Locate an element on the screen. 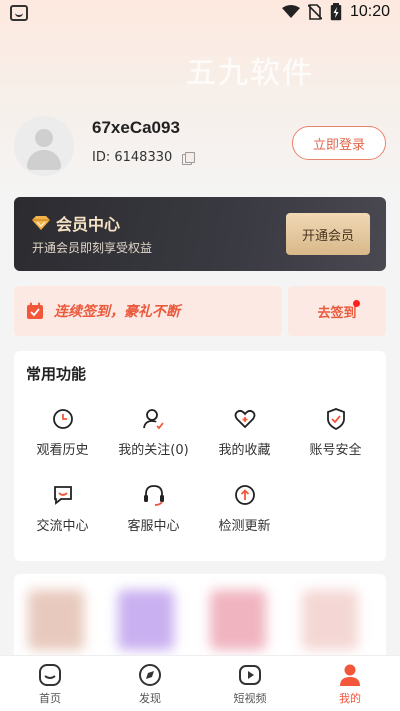 Image resolution: width=400 pixels, height=711 pixels. function-label: 检测更新 is located at coordinates (244, 526).